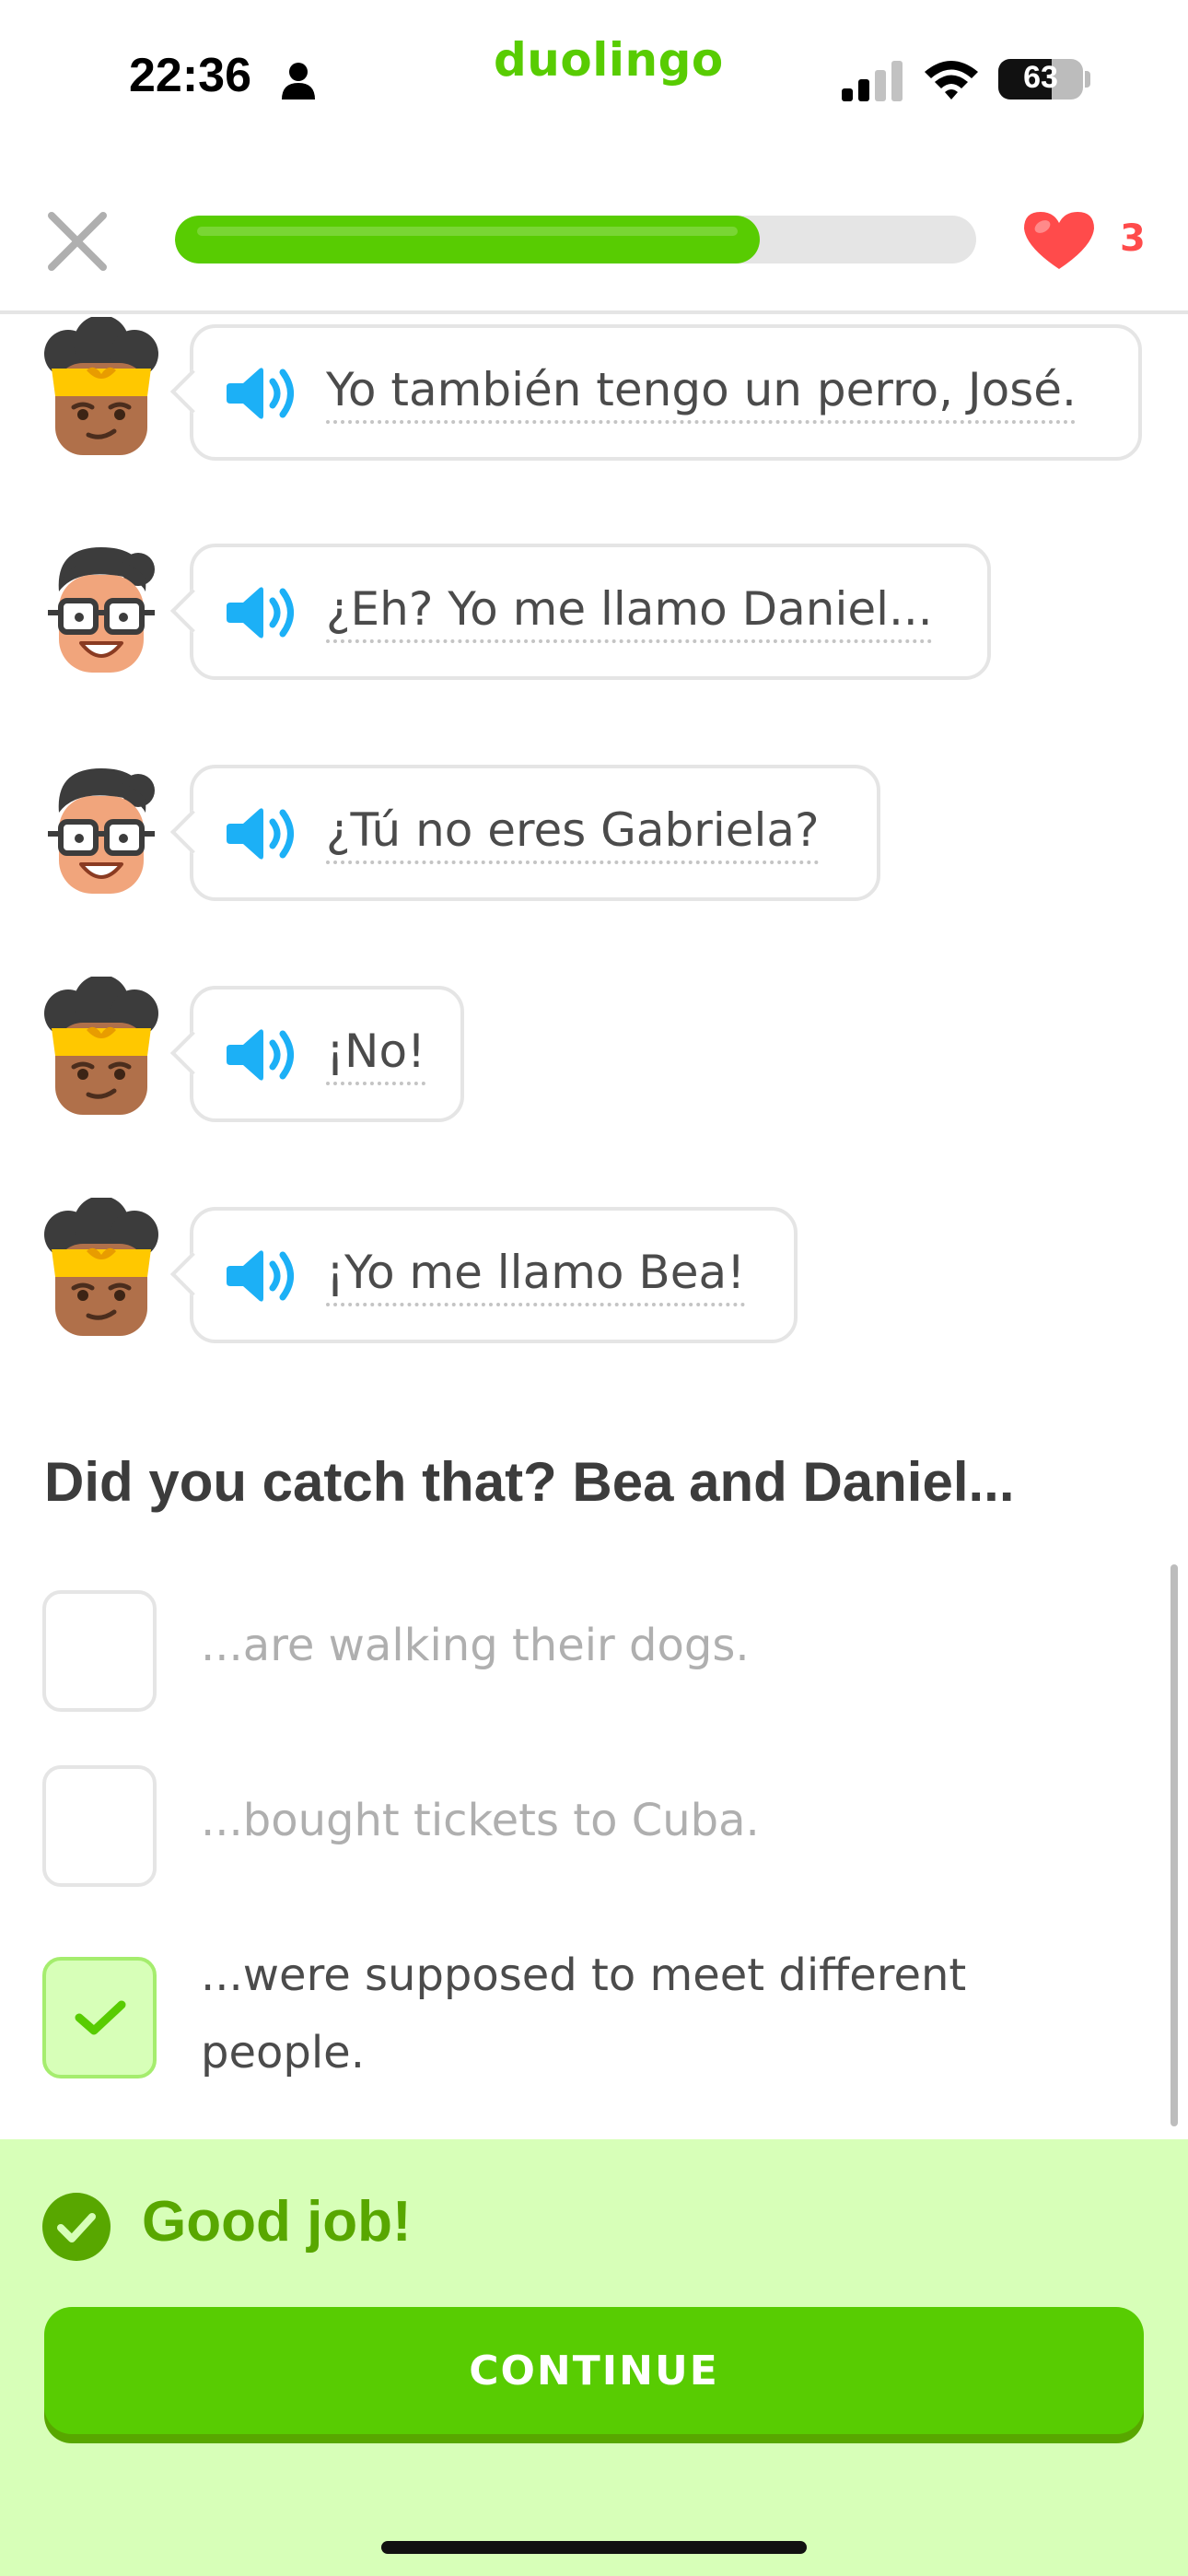  What do you see at coordinates (480, 1820) in the screenshot?
I see `option-label: ...bought tickets to Cuba.` at bounding box center [480, 1820].